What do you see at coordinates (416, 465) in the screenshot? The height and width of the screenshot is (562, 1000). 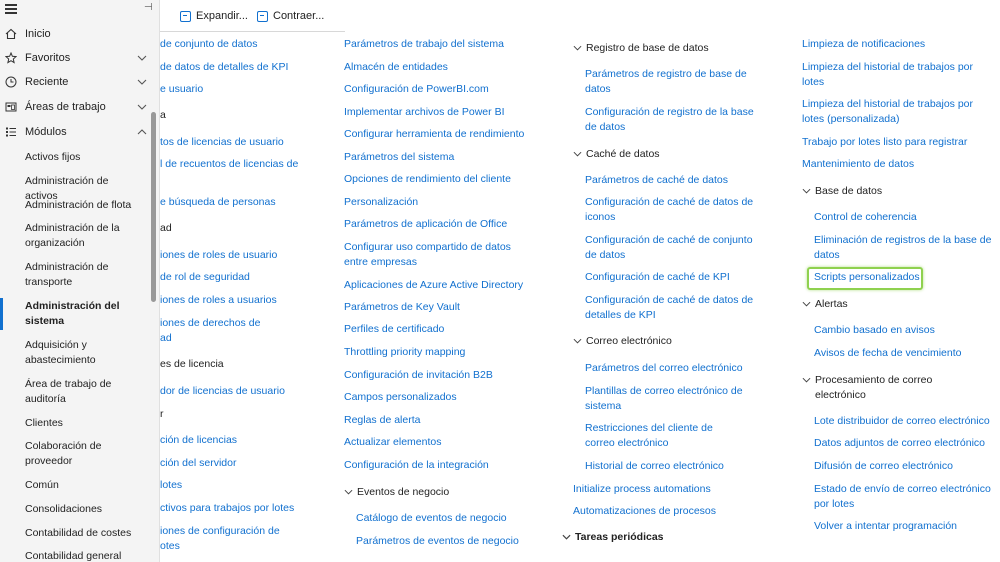 I see `col2-link: Configuración de la integración` at bounding box center [416, 465].